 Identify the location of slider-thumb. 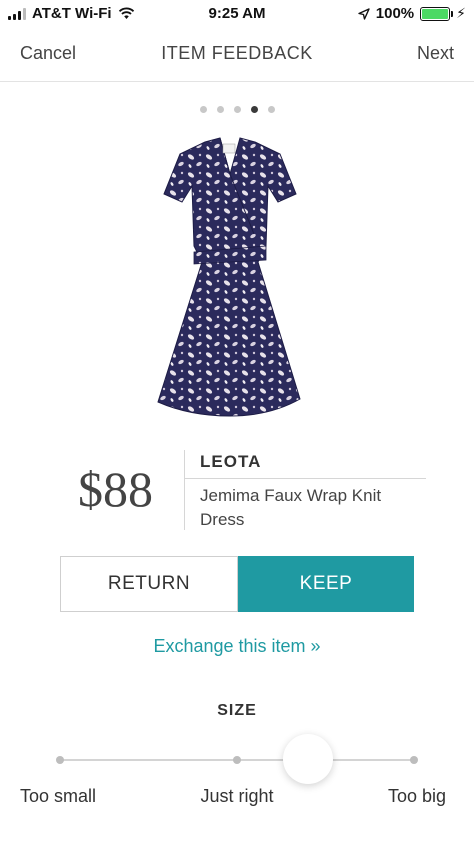
(307, 759).